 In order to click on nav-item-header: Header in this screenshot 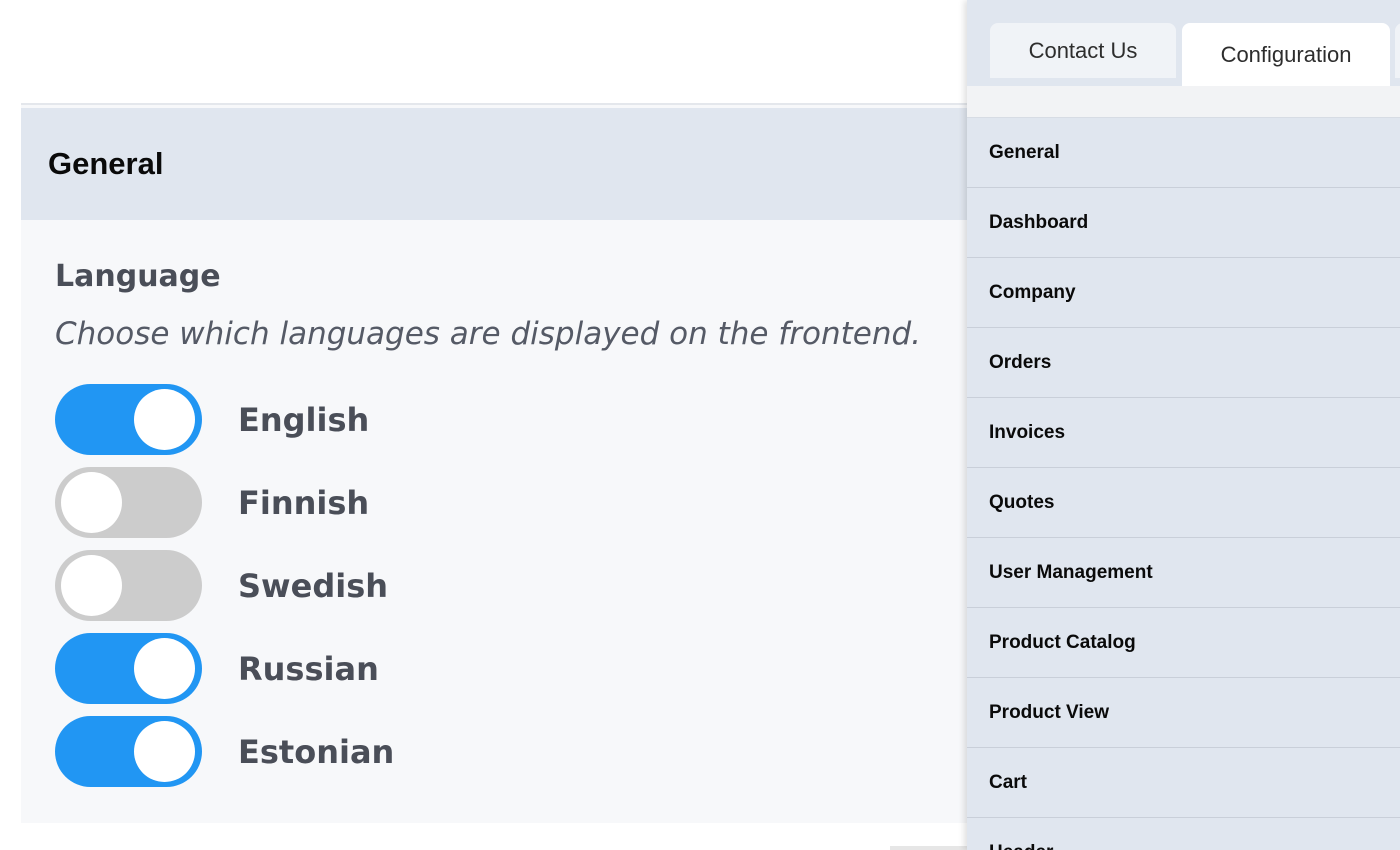, I will do `click(1183, 834)`.